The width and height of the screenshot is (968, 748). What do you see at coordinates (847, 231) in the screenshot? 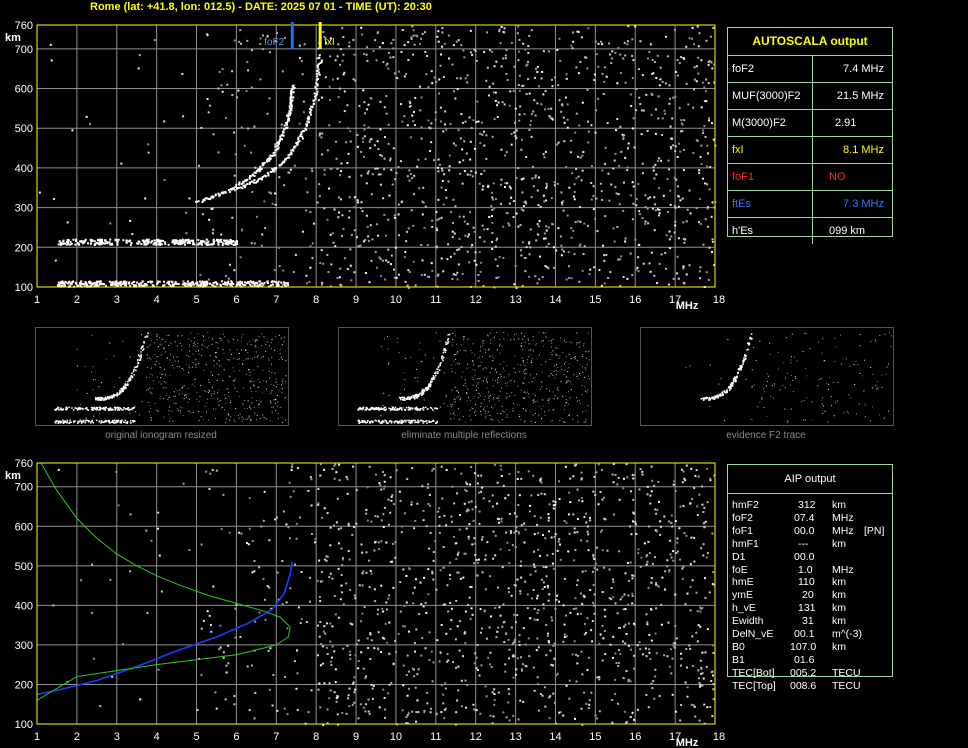
I see `autoscala-value: 099 km` at bounding box center [847, 231].